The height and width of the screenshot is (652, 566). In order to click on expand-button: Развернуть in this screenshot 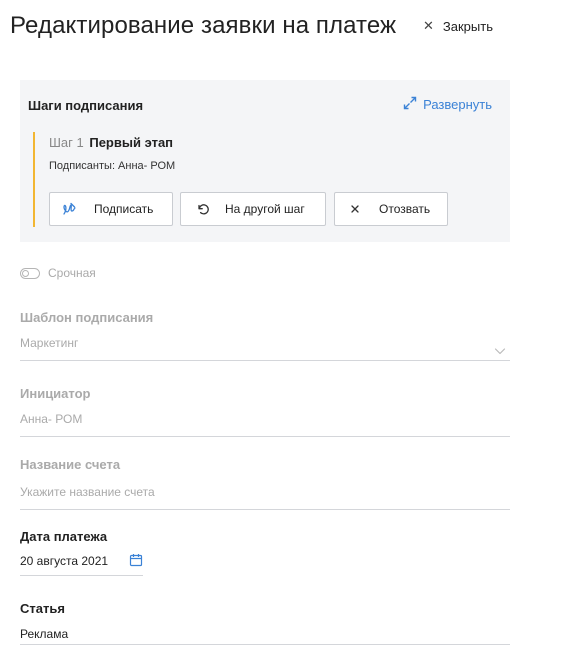, I will do `click(447, 104)`.